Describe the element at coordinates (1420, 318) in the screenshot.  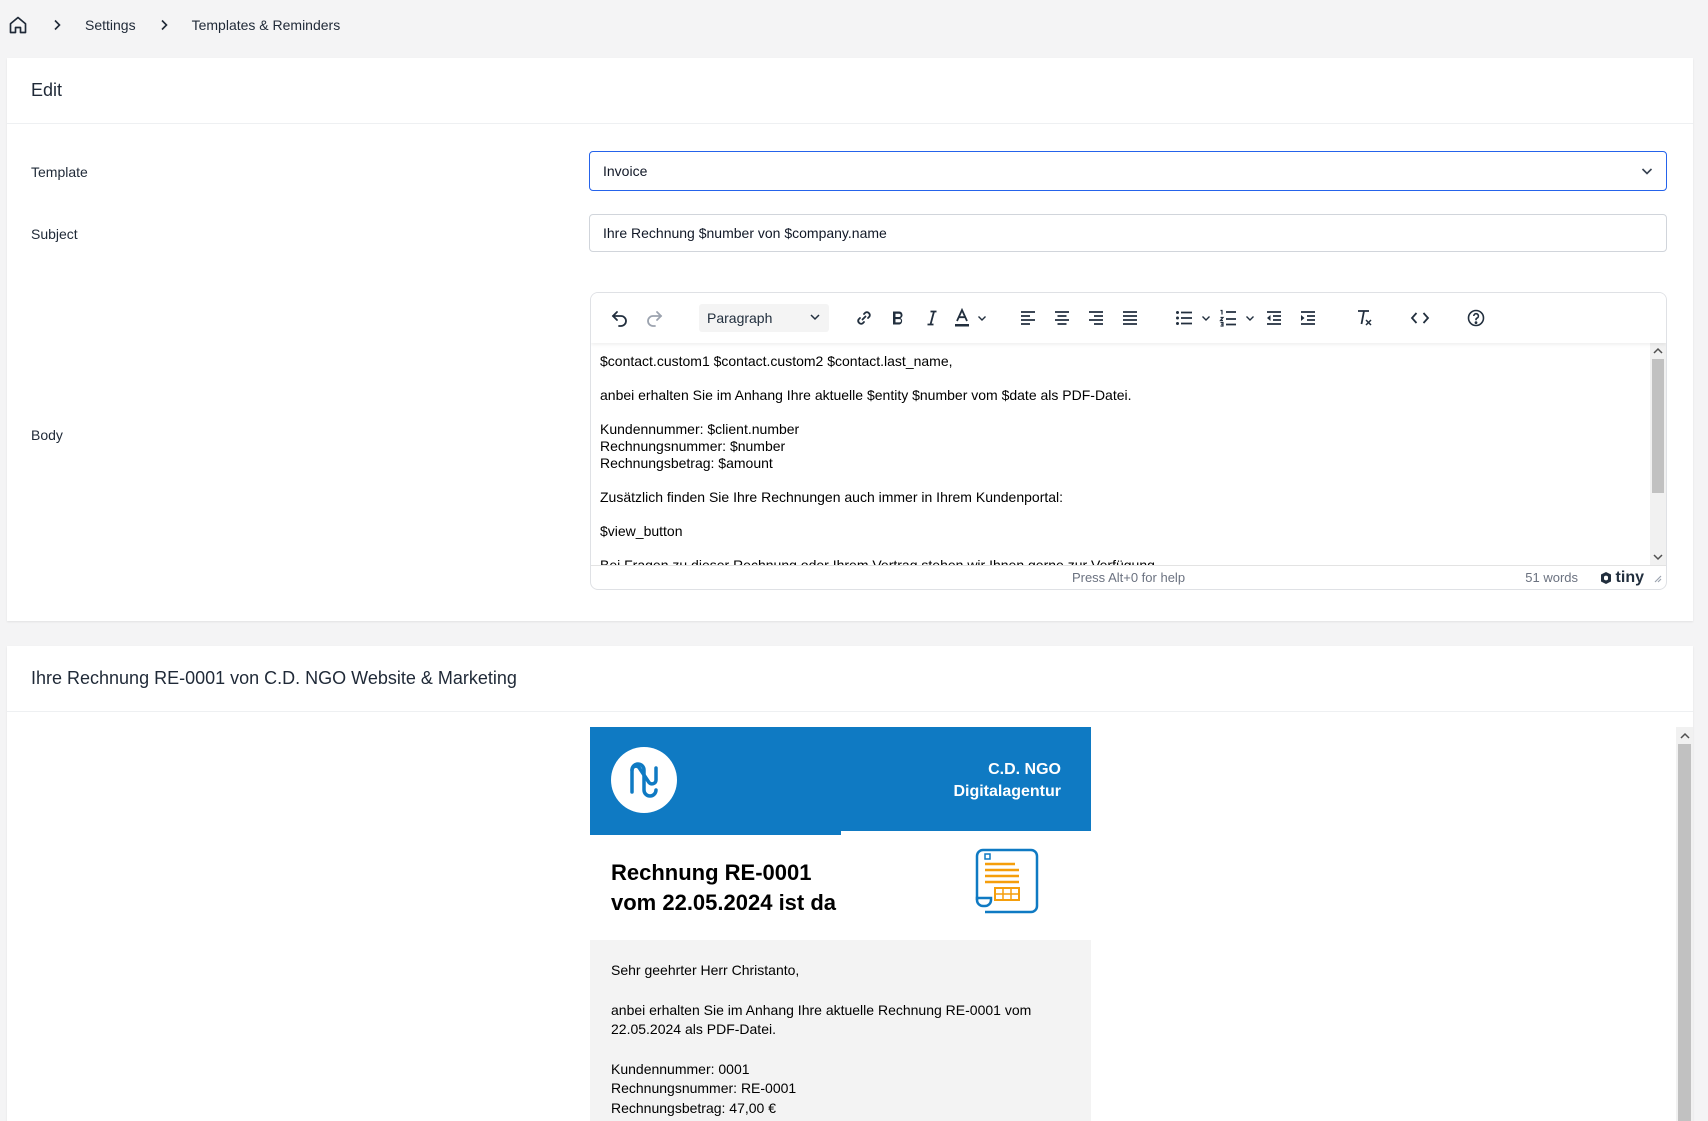
I see `source-code-icon` at that location.